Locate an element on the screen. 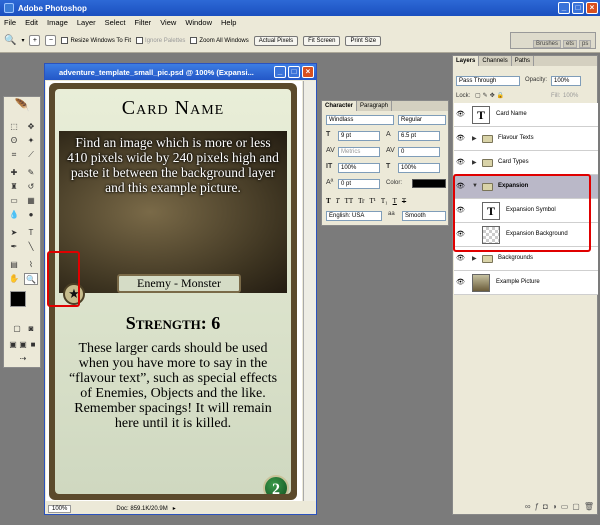  standard-mode-icon: ▢ is located at coordinates (17, 329).